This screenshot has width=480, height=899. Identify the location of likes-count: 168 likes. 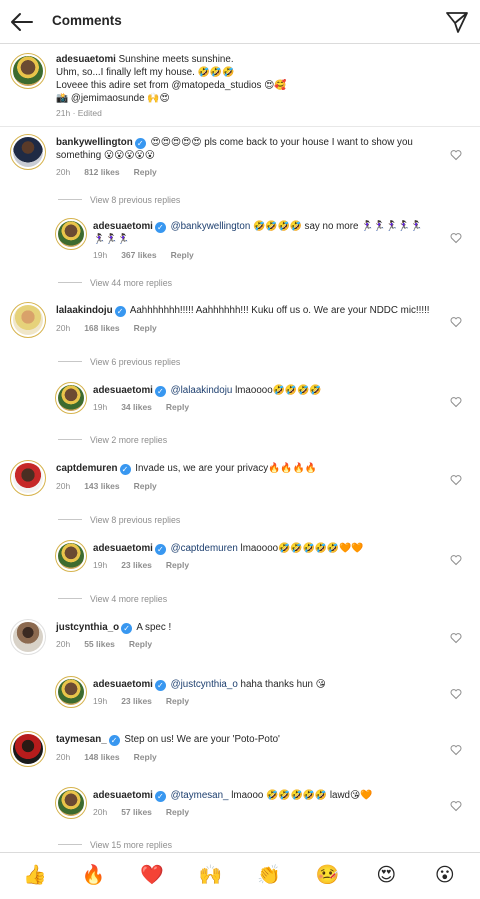
(101, 328).